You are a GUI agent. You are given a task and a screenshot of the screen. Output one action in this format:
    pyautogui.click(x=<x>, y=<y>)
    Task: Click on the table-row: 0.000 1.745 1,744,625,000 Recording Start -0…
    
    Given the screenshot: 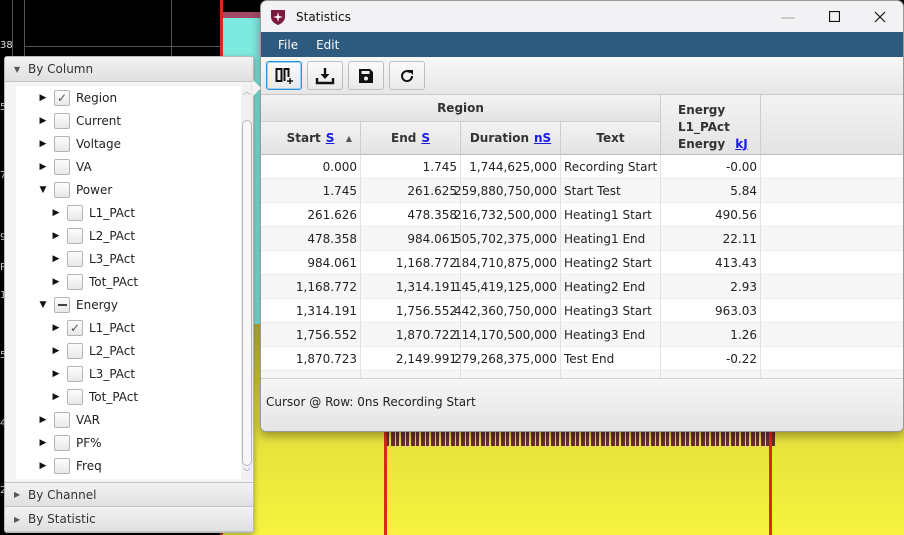 What is the action you would take?
    pyautogui.click(x=582, y=167)
    